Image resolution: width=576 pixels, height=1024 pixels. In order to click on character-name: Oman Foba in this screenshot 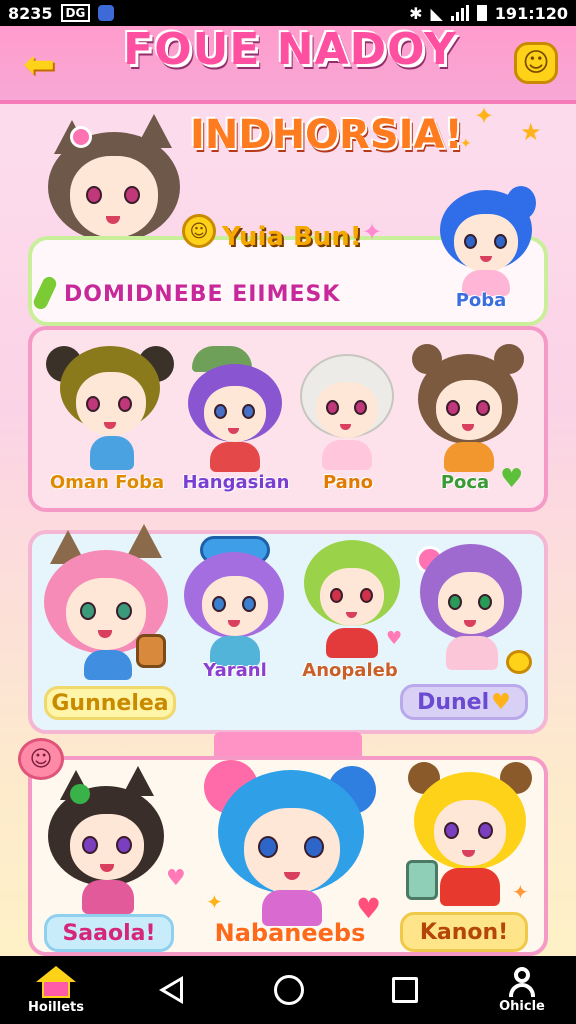, I will do `click(107, 482)`.